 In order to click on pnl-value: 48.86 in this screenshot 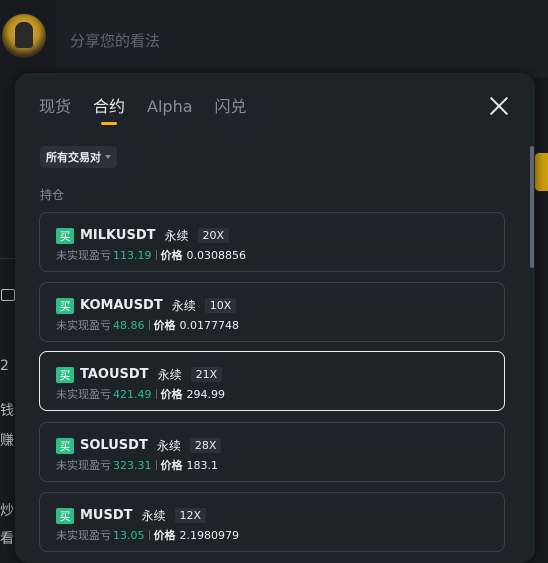, I will do `click(129, 325)`.